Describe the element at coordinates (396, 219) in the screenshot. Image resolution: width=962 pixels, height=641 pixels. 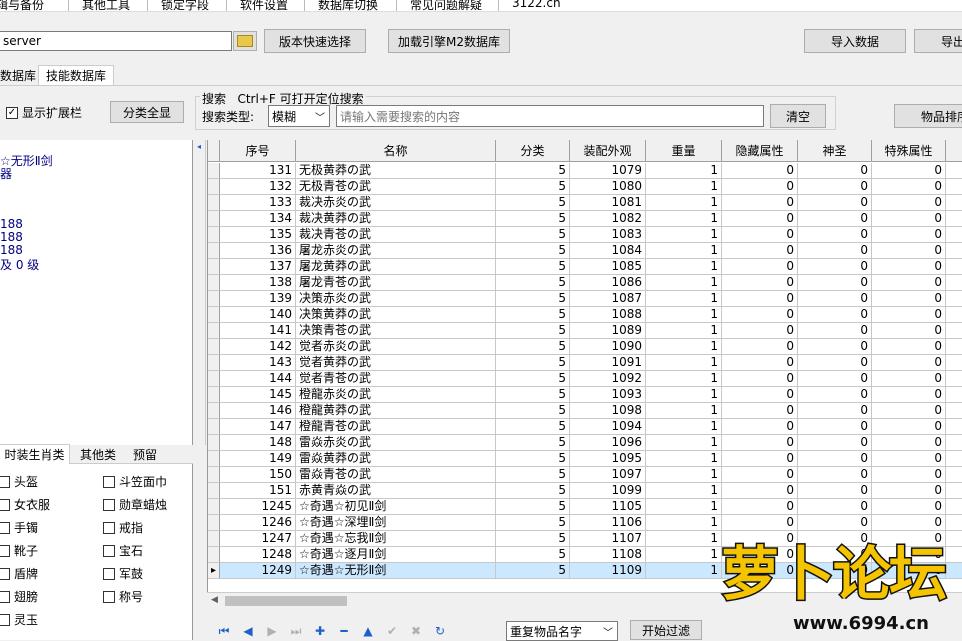
I see `table-cell: 裁决黄莽の武` at that location.